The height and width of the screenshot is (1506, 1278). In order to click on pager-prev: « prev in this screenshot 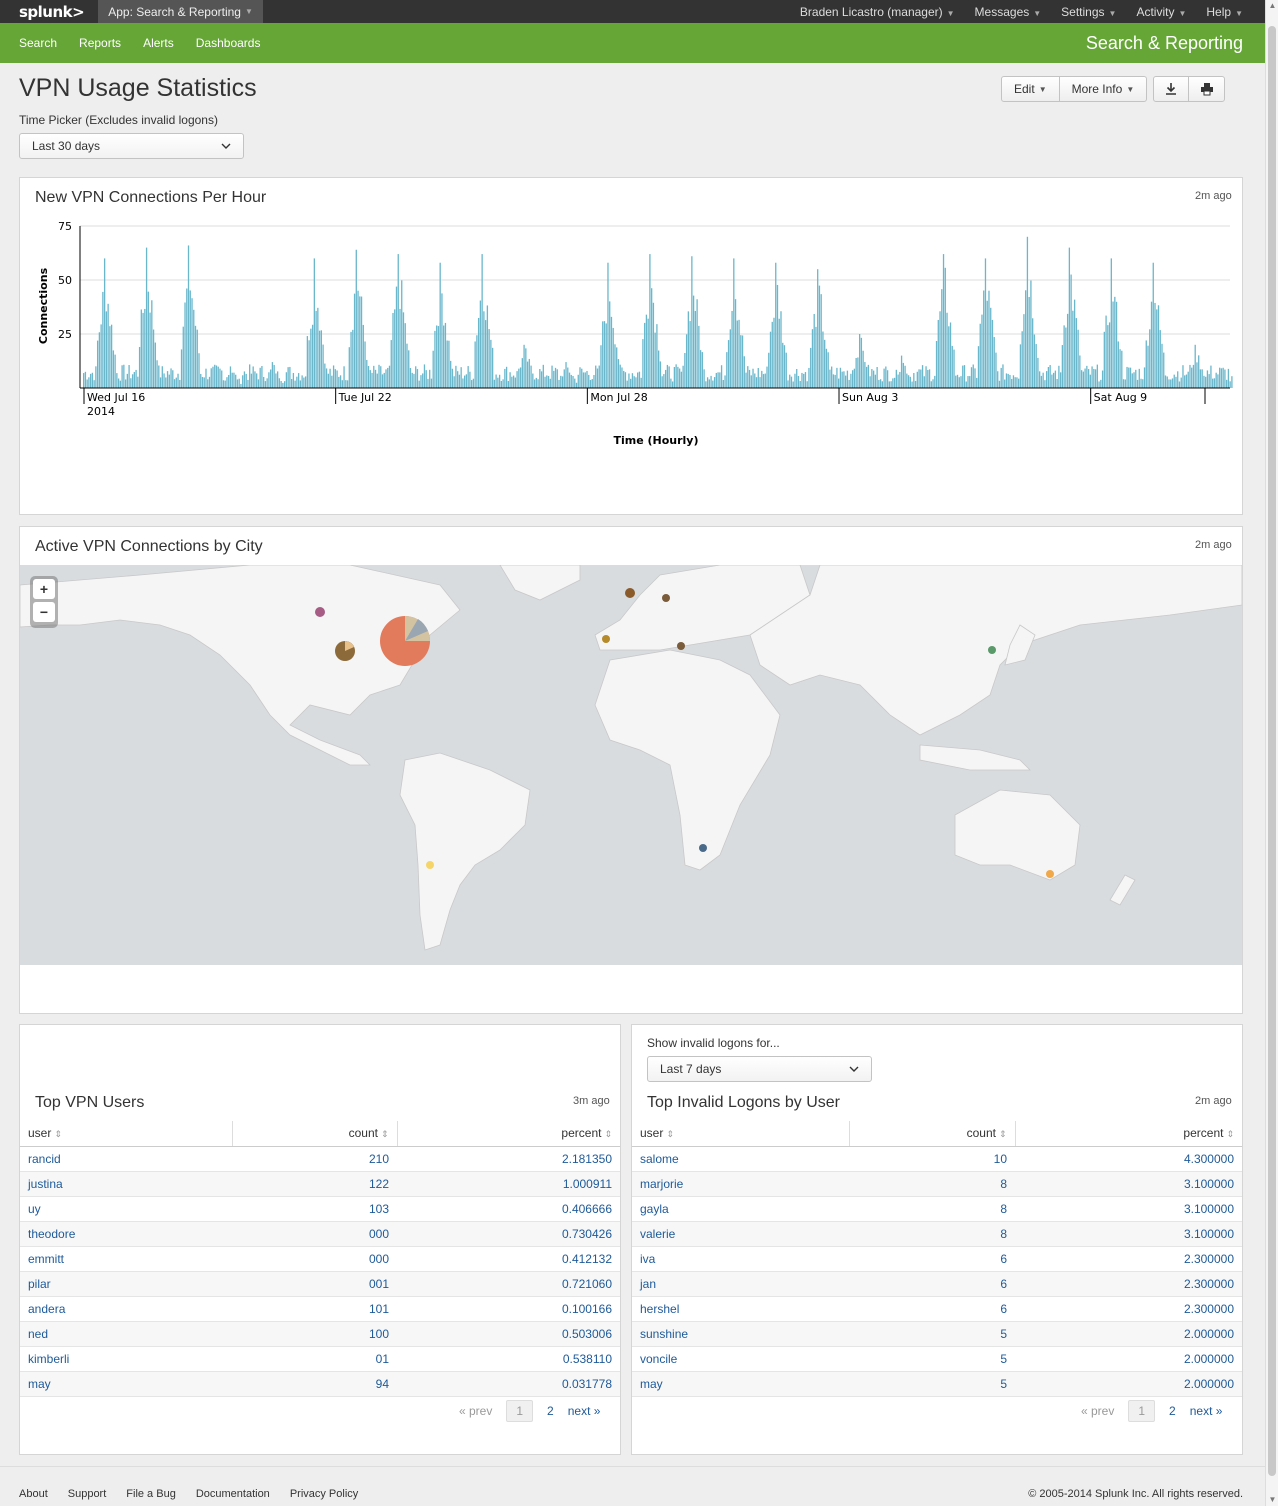, I will do `click(475, 1411)`.